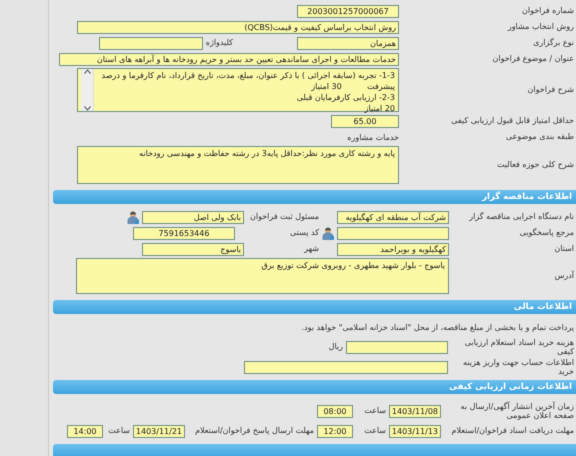  What do you see at coordinates (550, 90) in the screenshot?
I see `field-label: شرح فراخوان` at bounding box center [550, 90].